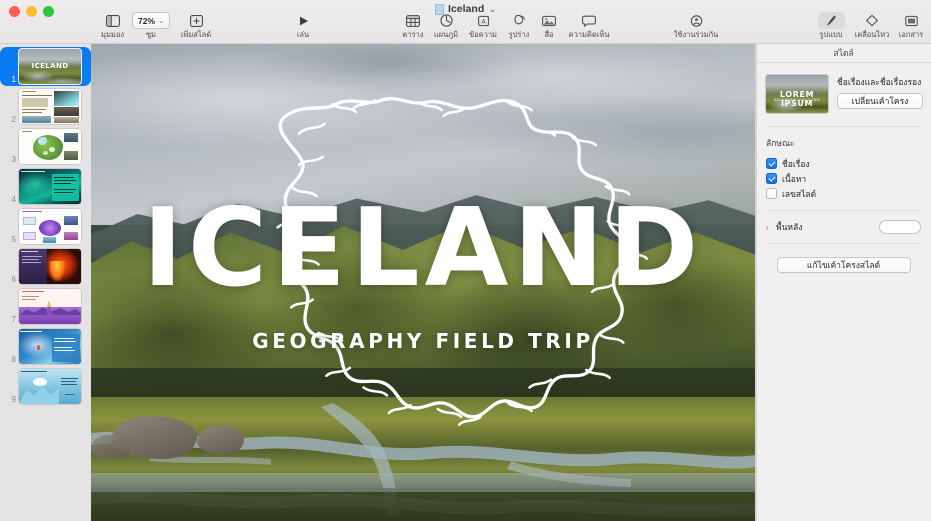  I want to click on appearance-option-body: เนื้อหา, so click(843, 178).